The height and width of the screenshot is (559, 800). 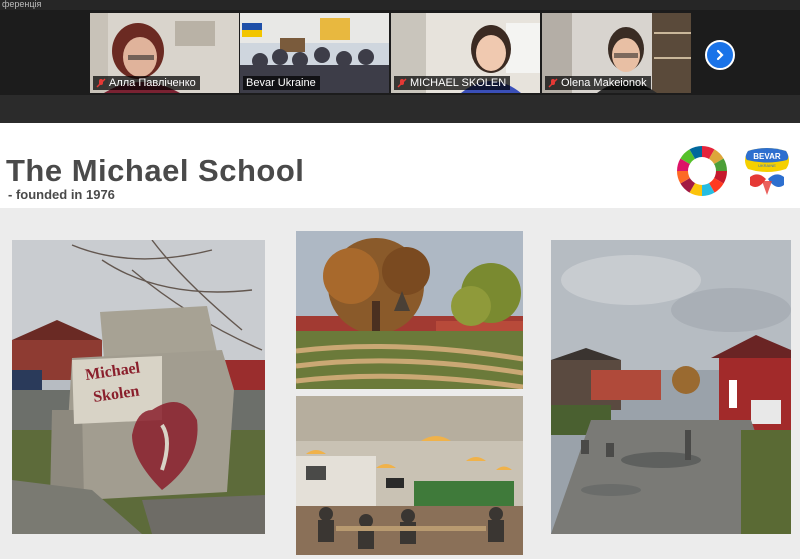 I want to click on chevron-right-icon, so click(x=720, y=55).